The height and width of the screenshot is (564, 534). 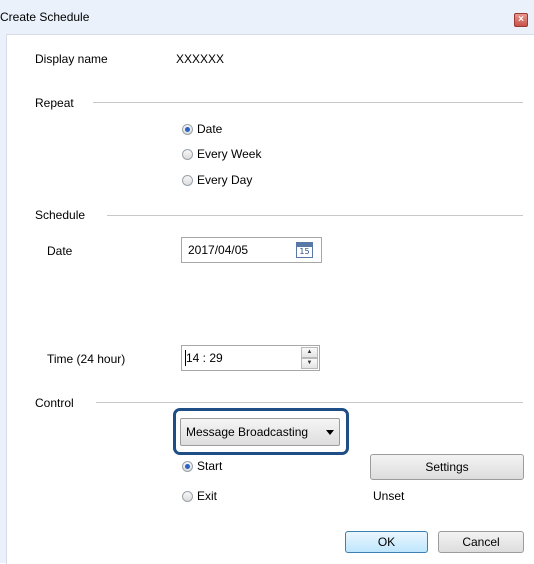 I want to click on radio-label: Date, so click(x=210, y=129).